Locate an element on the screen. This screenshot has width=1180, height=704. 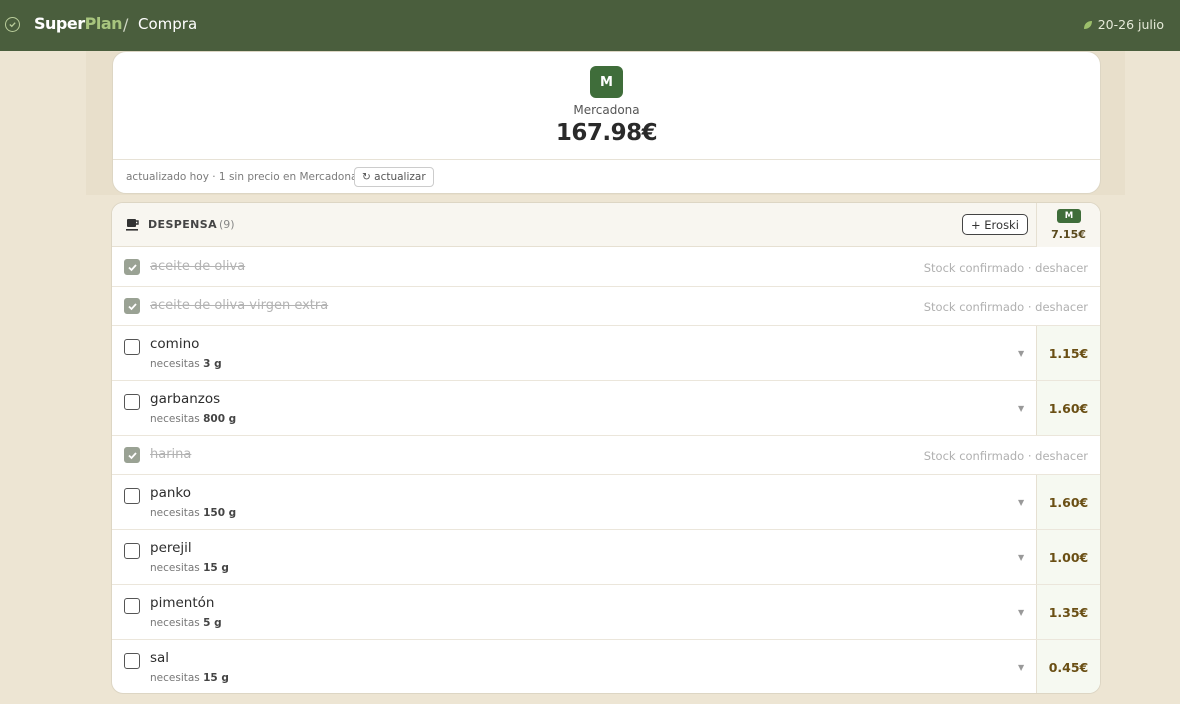
page-title: Compra is located at coordinates (168, 24).